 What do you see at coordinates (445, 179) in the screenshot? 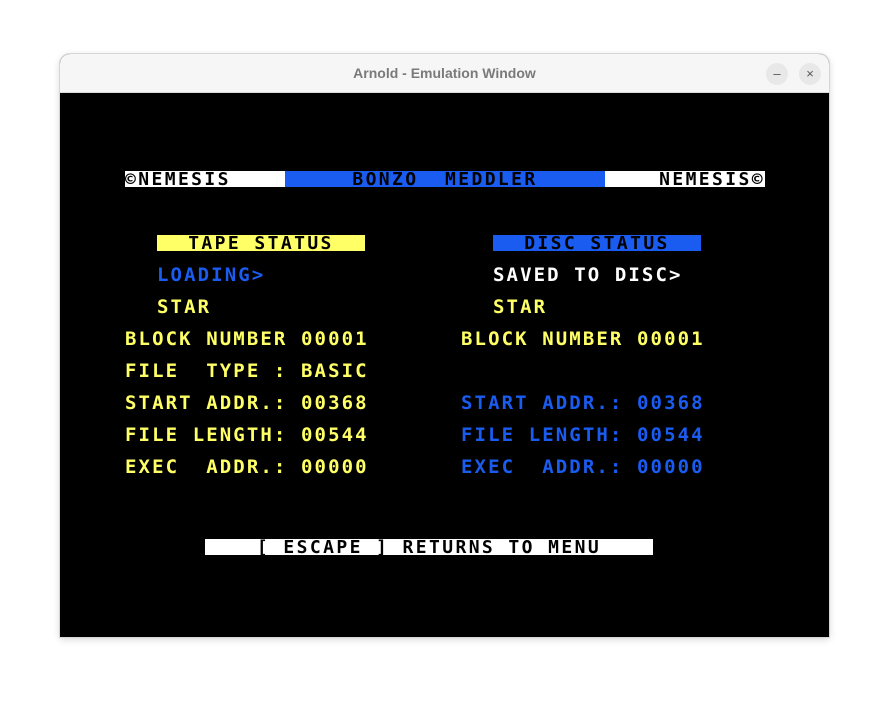
I see `header-center-bar: BONZO MEDDLER` at bounding box center [445, 179].